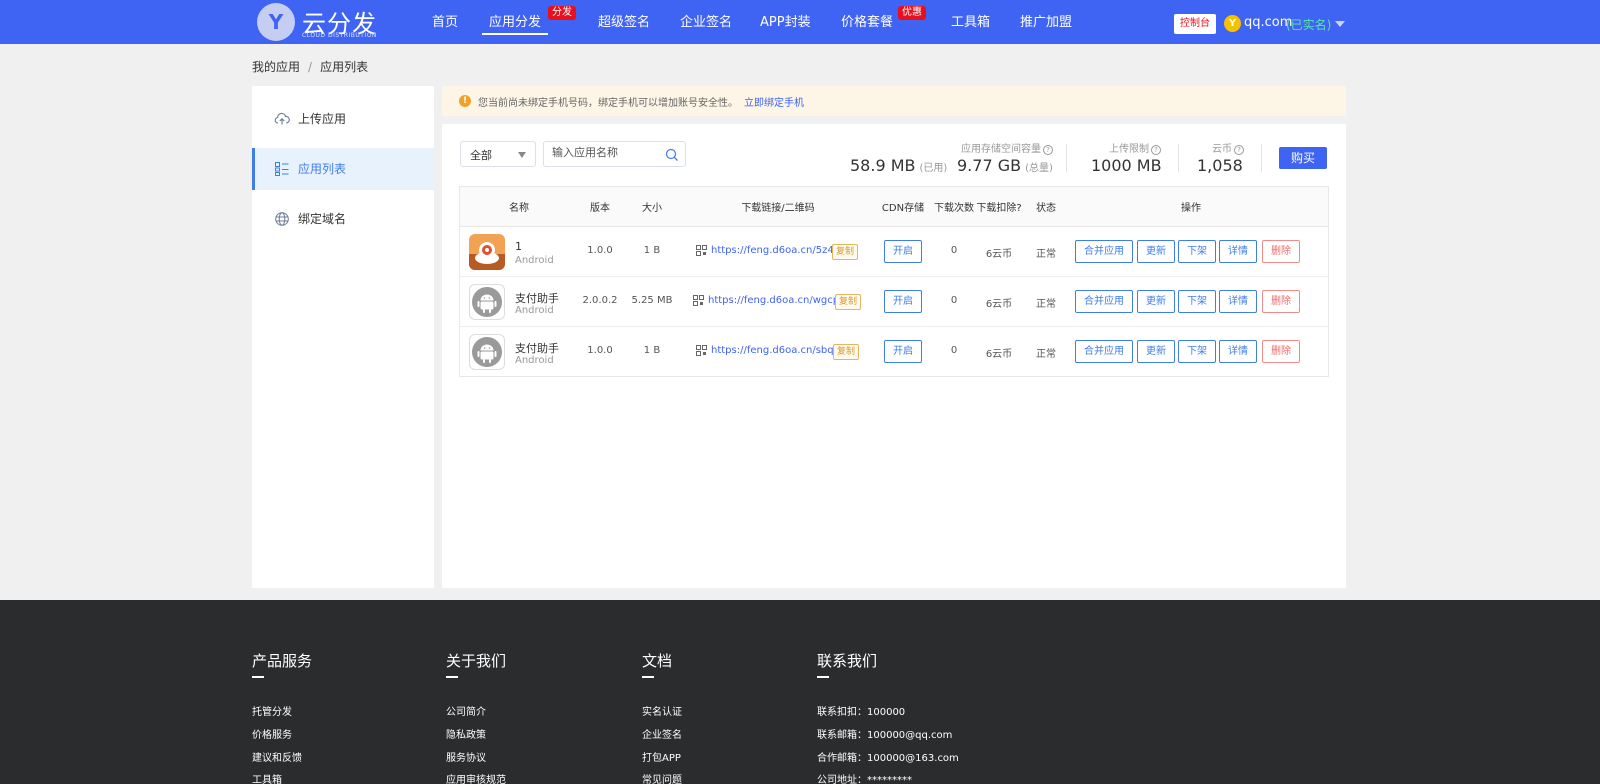 Image resolution: width=1600 pixels, height=784 pixels. Describe the element at coordinates (277, 756) in the screenshot. I see `footer-link: 建议和反馈` at that location.